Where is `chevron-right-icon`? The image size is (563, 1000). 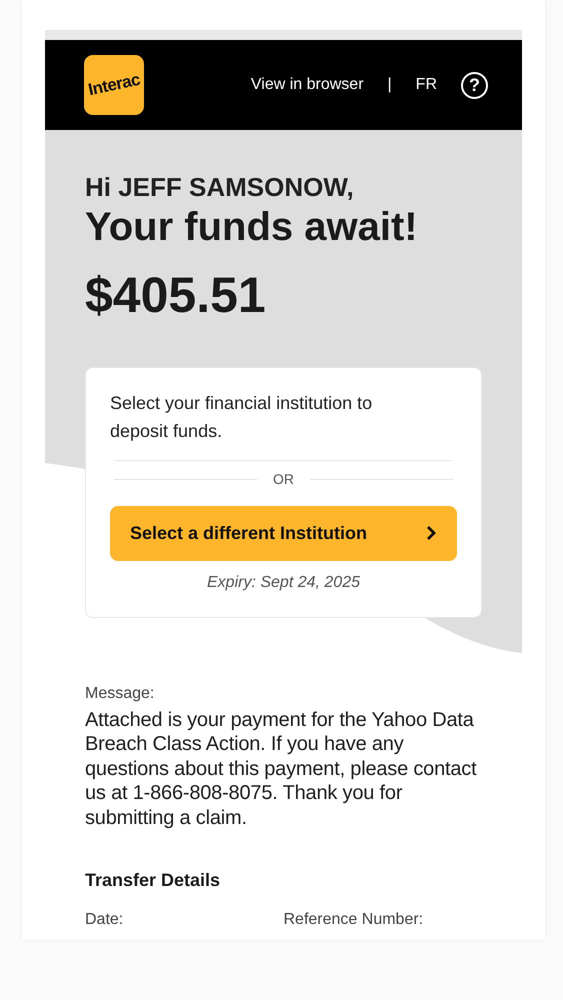
chevron-right-icon is located at coordinates (431, 533).